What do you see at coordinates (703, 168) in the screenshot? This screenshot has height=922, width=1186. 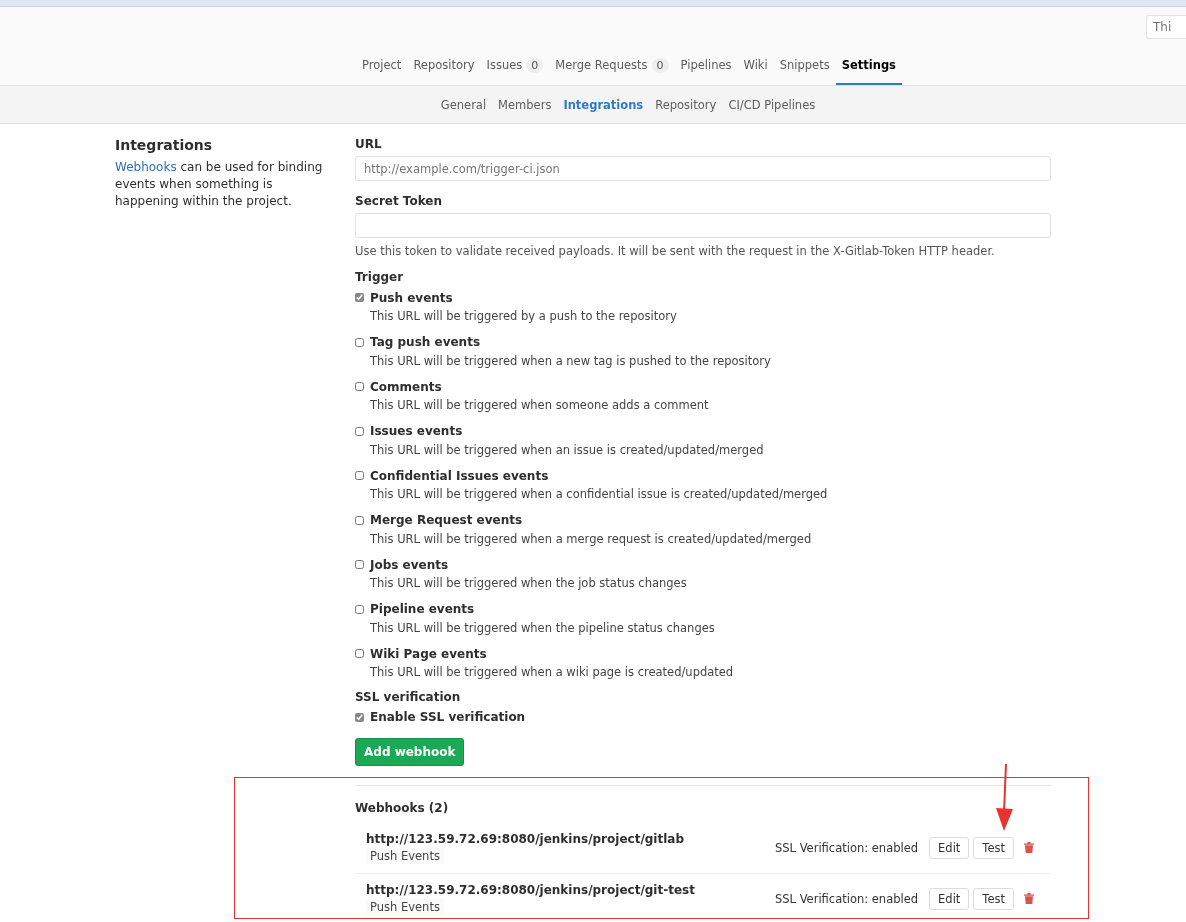 I see `url-field: http://example.com/trigger-ci.json` at bounding box center [703, 168].